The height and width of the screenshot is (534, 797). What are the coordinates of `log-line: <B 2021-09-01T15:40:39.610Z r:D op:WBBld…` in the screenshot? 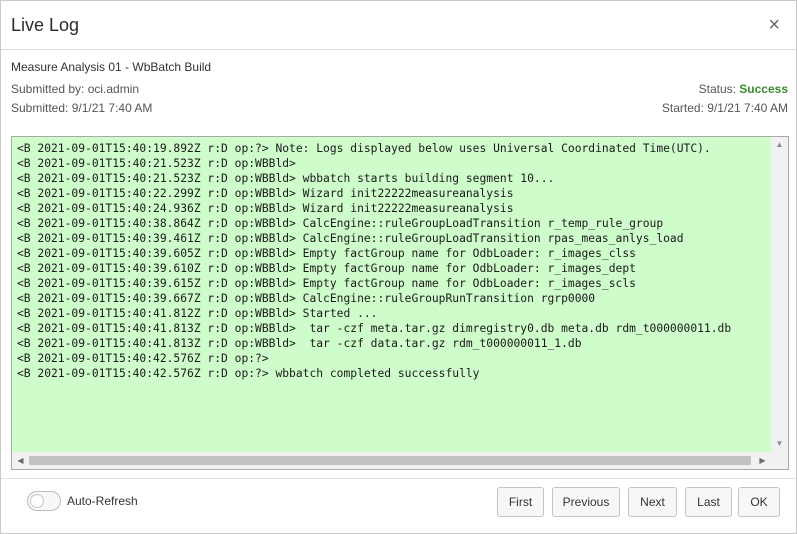 It's located at (326, 268).